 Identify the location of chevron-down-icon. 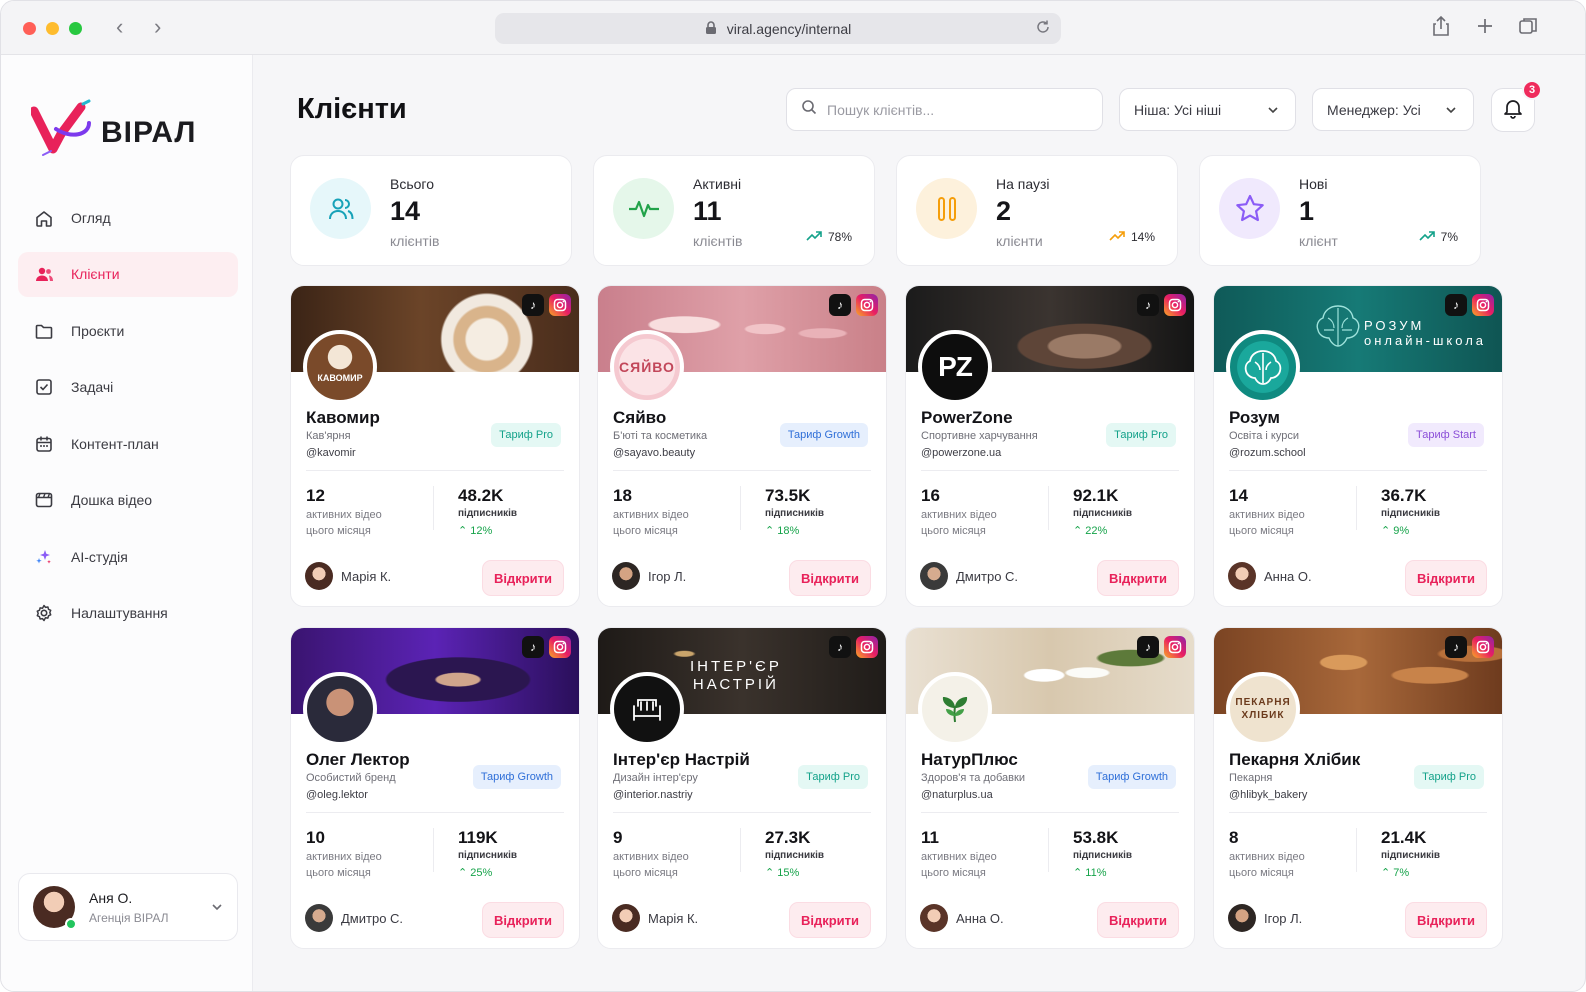
(217, 907).